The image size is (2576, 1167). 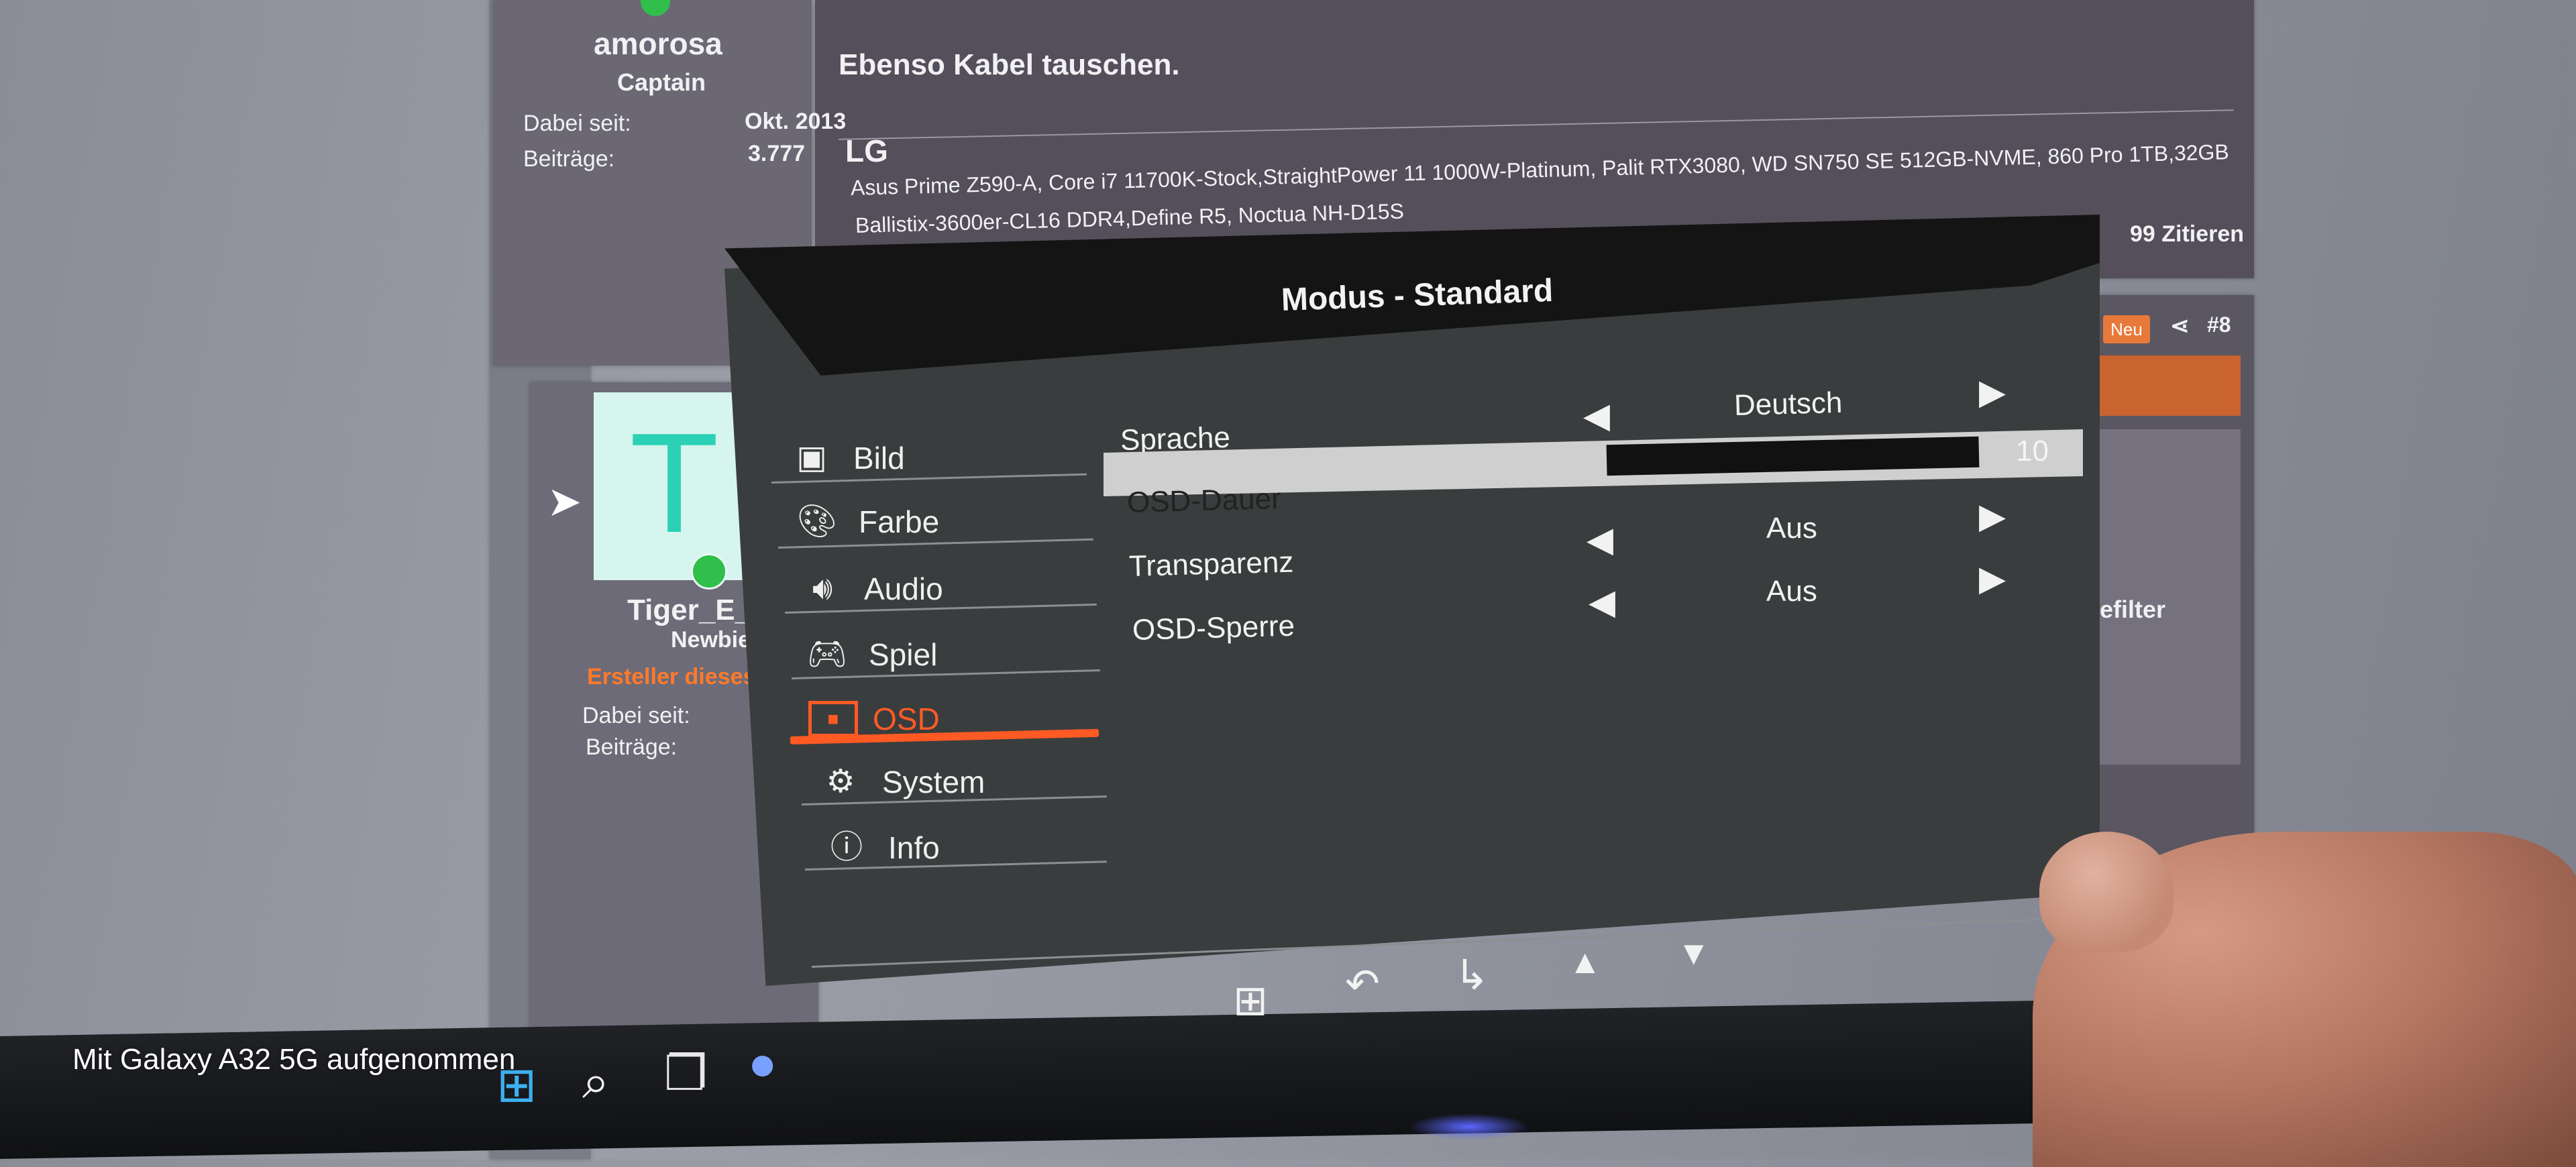 I want to click on camera-watermark: Mit Galaxy A32 5G aufgenommen, so click(x=294, y=1059).